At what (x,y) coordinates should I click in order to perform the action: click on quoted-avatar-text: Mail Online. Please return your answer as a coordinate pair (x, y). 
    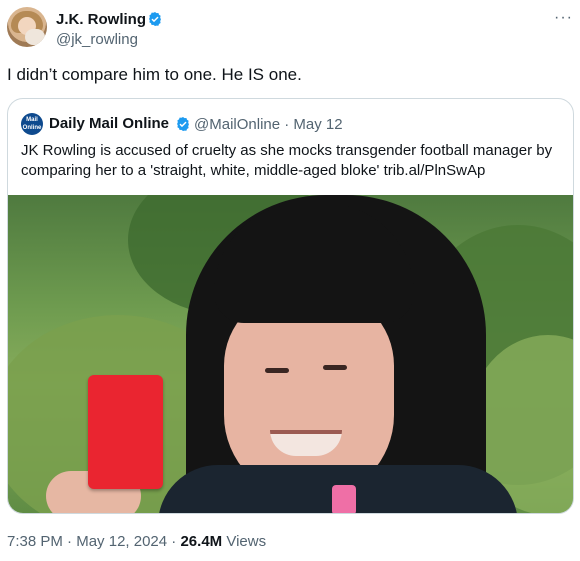
    Looking at the image, I should click on (32, 124).